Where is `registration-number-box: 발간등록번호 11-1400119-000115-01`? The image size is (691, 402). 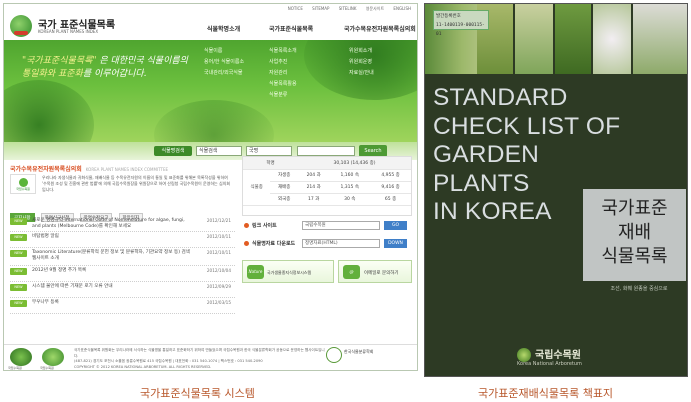 registration-number-box: 발간등록번호 11-1400119-000115-01 is located at coordinates (461, 23).